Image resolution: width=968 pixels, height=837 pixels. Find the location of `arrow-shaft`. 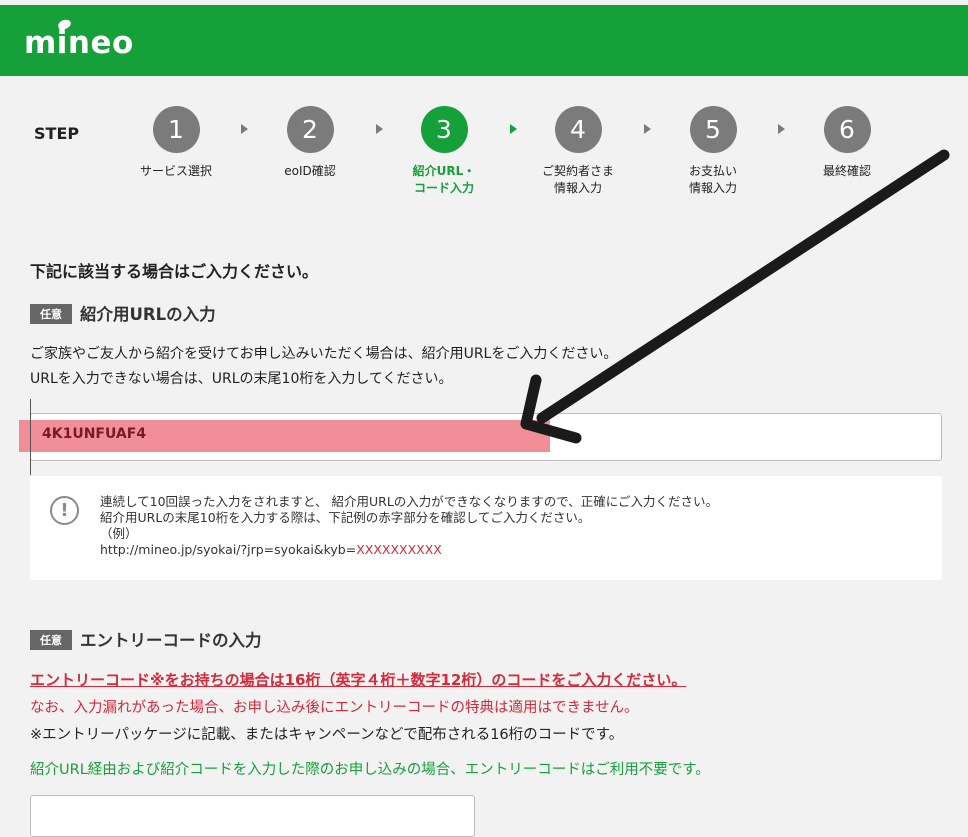

arrow-shaft is located at coordinates (743, 286).